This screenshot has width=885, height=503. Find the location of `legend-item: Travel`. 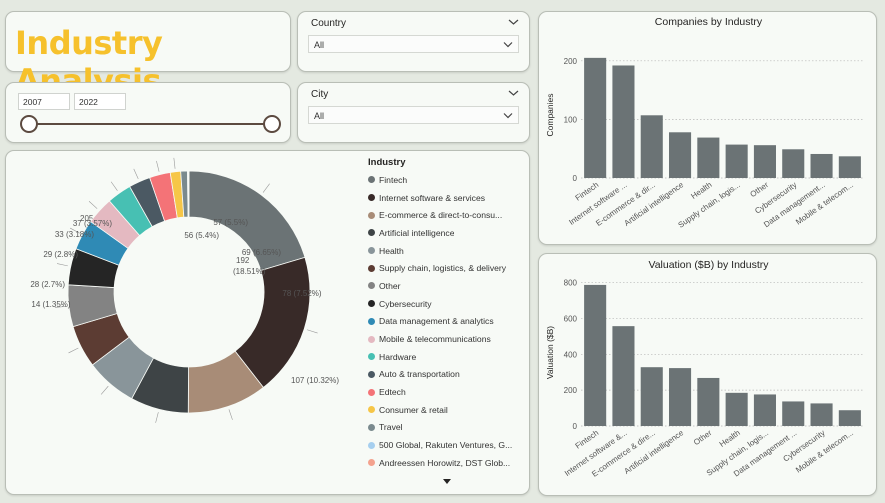

legend-item: Travel is located at coordinates (448, 428).